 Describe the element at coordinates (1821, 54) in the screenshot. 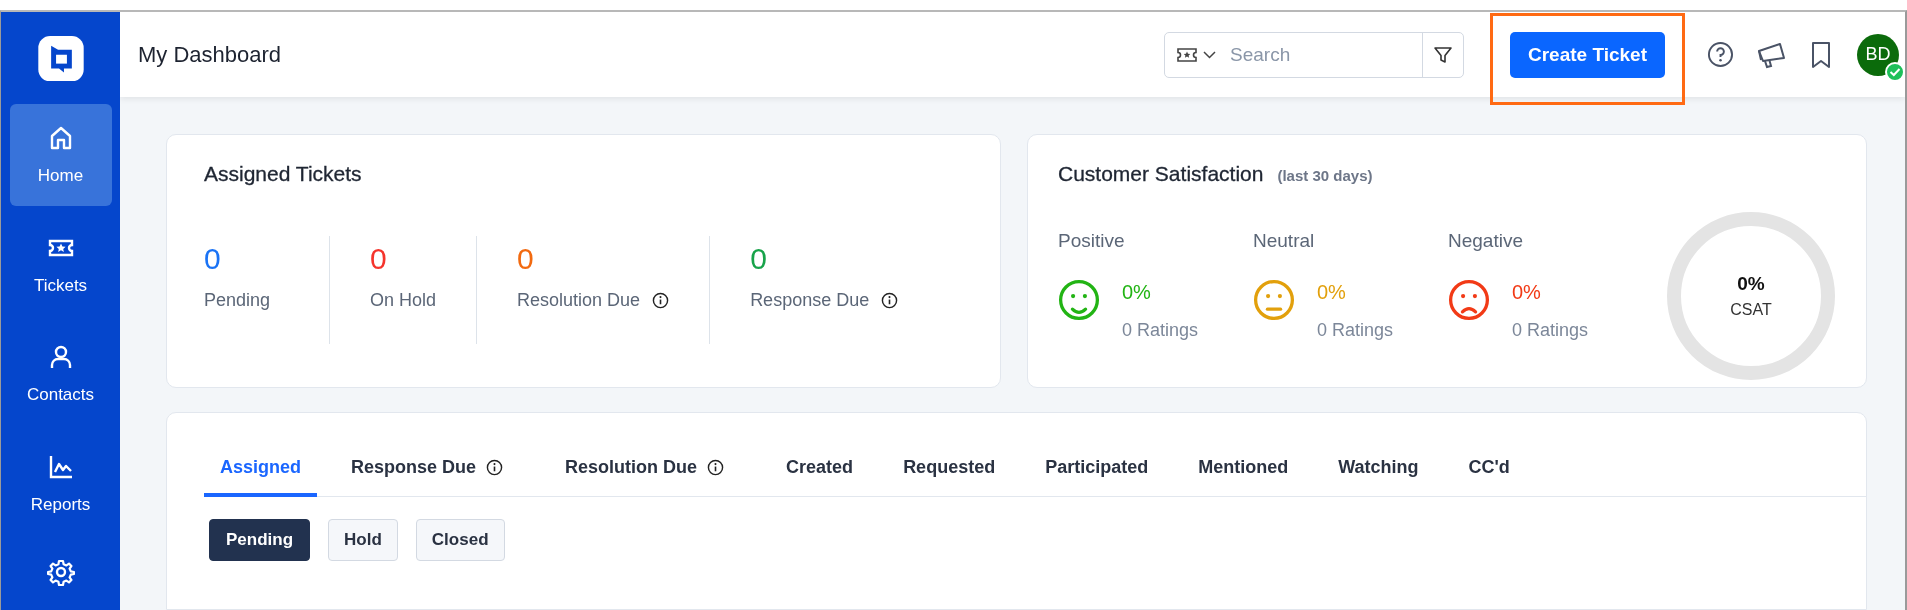

I see `bookmark-icon` at that location.